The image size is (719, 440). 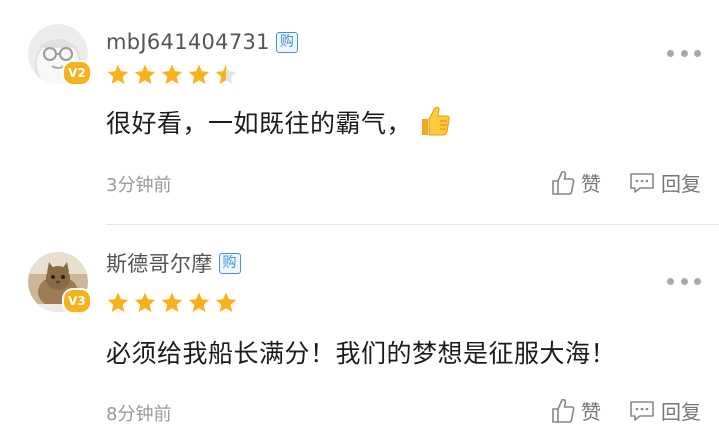 What do you see at coordinates (279, 124) in the screenshot?
I see `comment-text: 很好看，一如既往的霸气，` at bounding box center [279, 124].